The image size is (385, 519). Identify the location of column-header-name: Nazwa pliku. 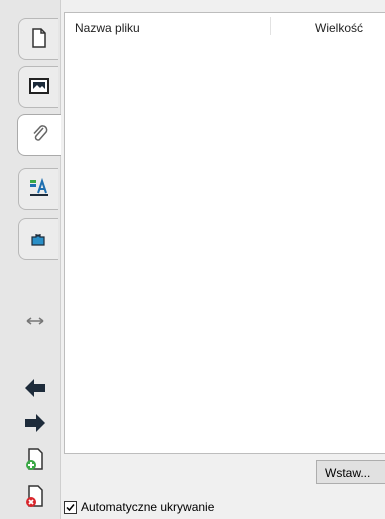
(107, 28).